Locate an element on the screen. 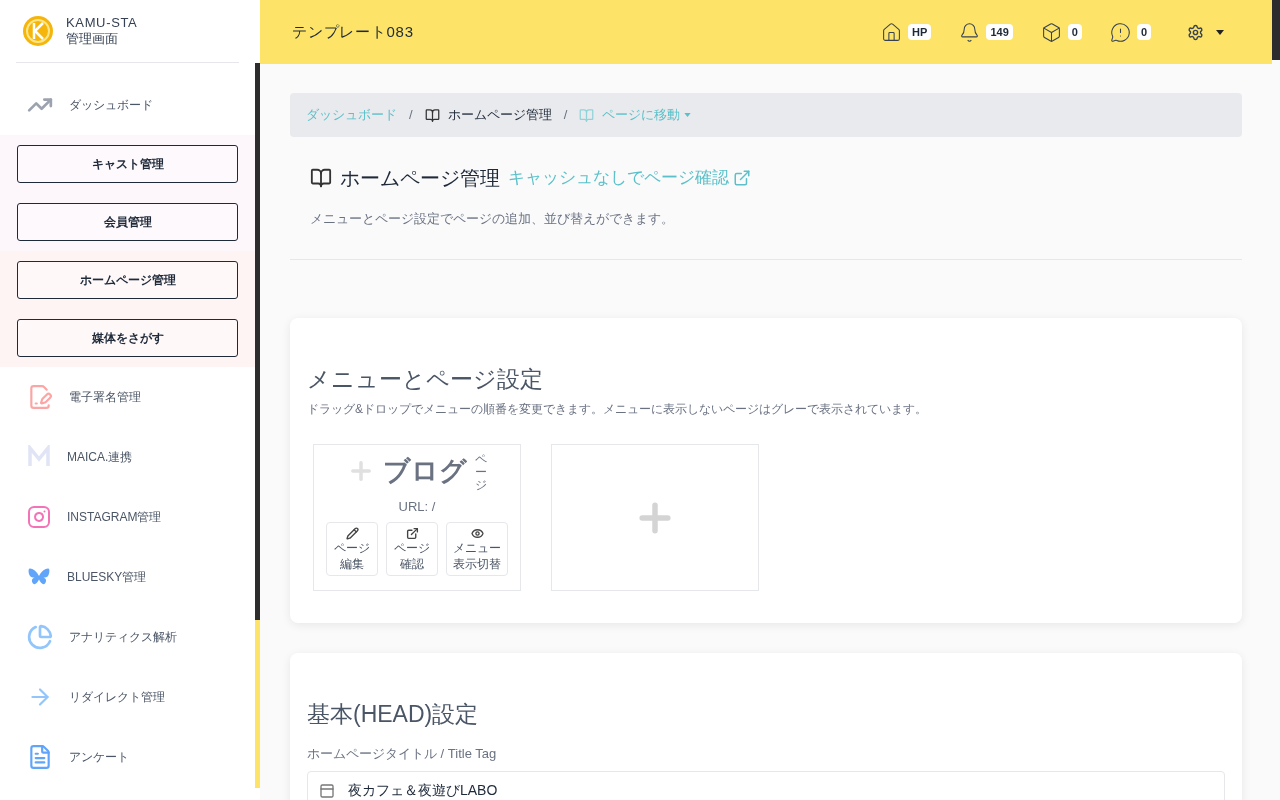  sidebar-item: INSTAGRAM管理 is located at coordinates (127, 517).